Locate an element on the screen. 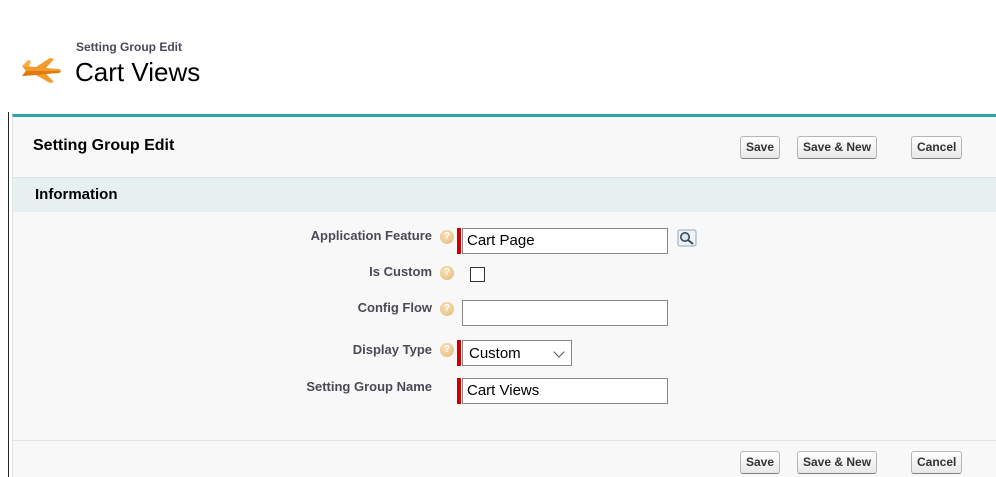 Image resolution: width=996 pixels, height=477 pixels. config-flow-label: Config Flow is located at coordinates (394, 307).